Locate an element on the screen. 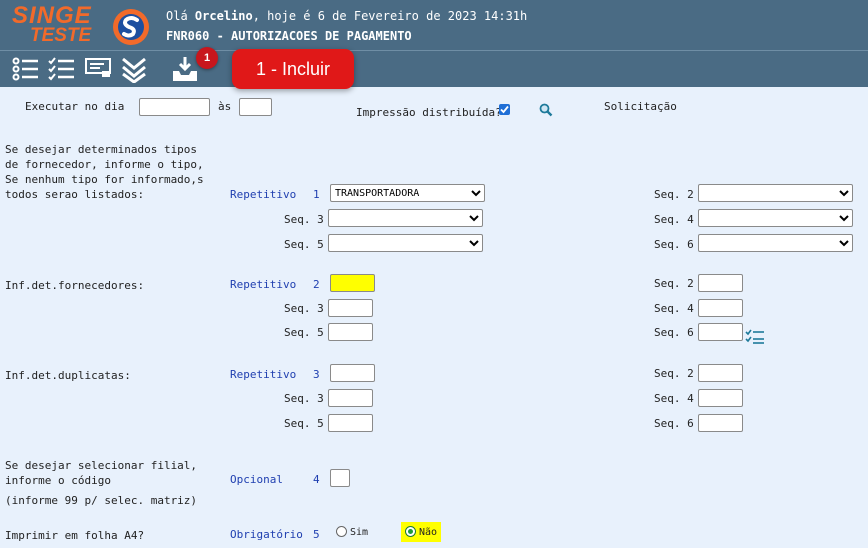 The width and height of the screenshot is (868, 548). as-label: às is located at coordinates (225, 106).